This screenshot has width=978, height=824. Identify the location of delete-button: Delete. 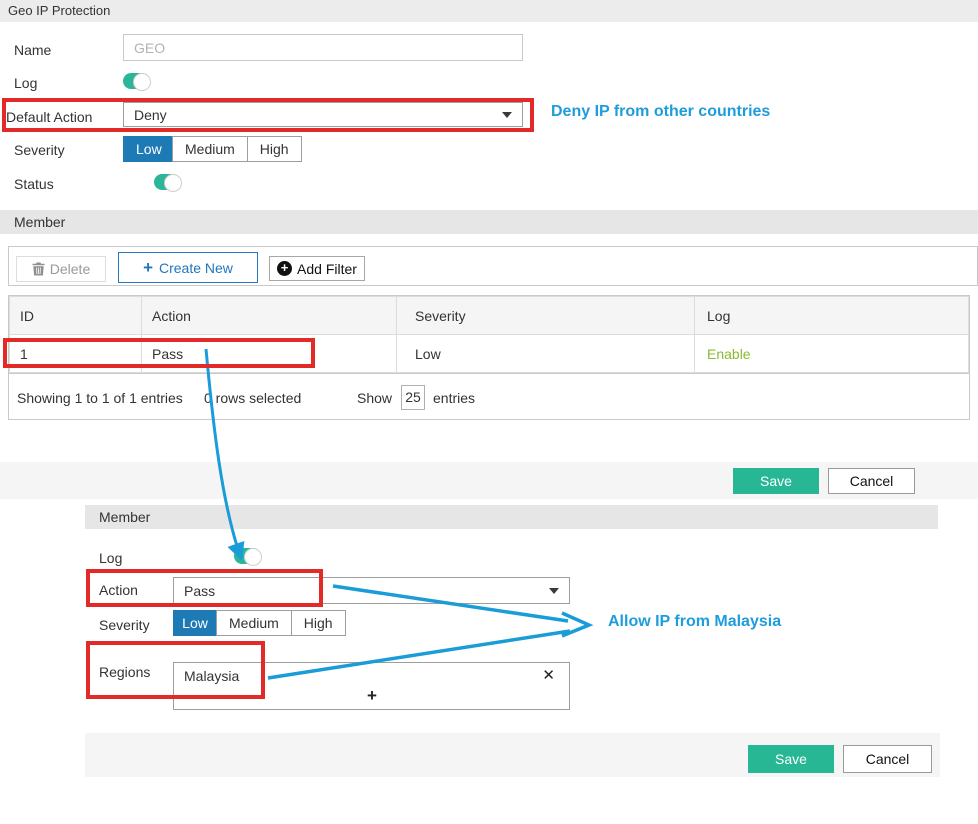
(61, 269).